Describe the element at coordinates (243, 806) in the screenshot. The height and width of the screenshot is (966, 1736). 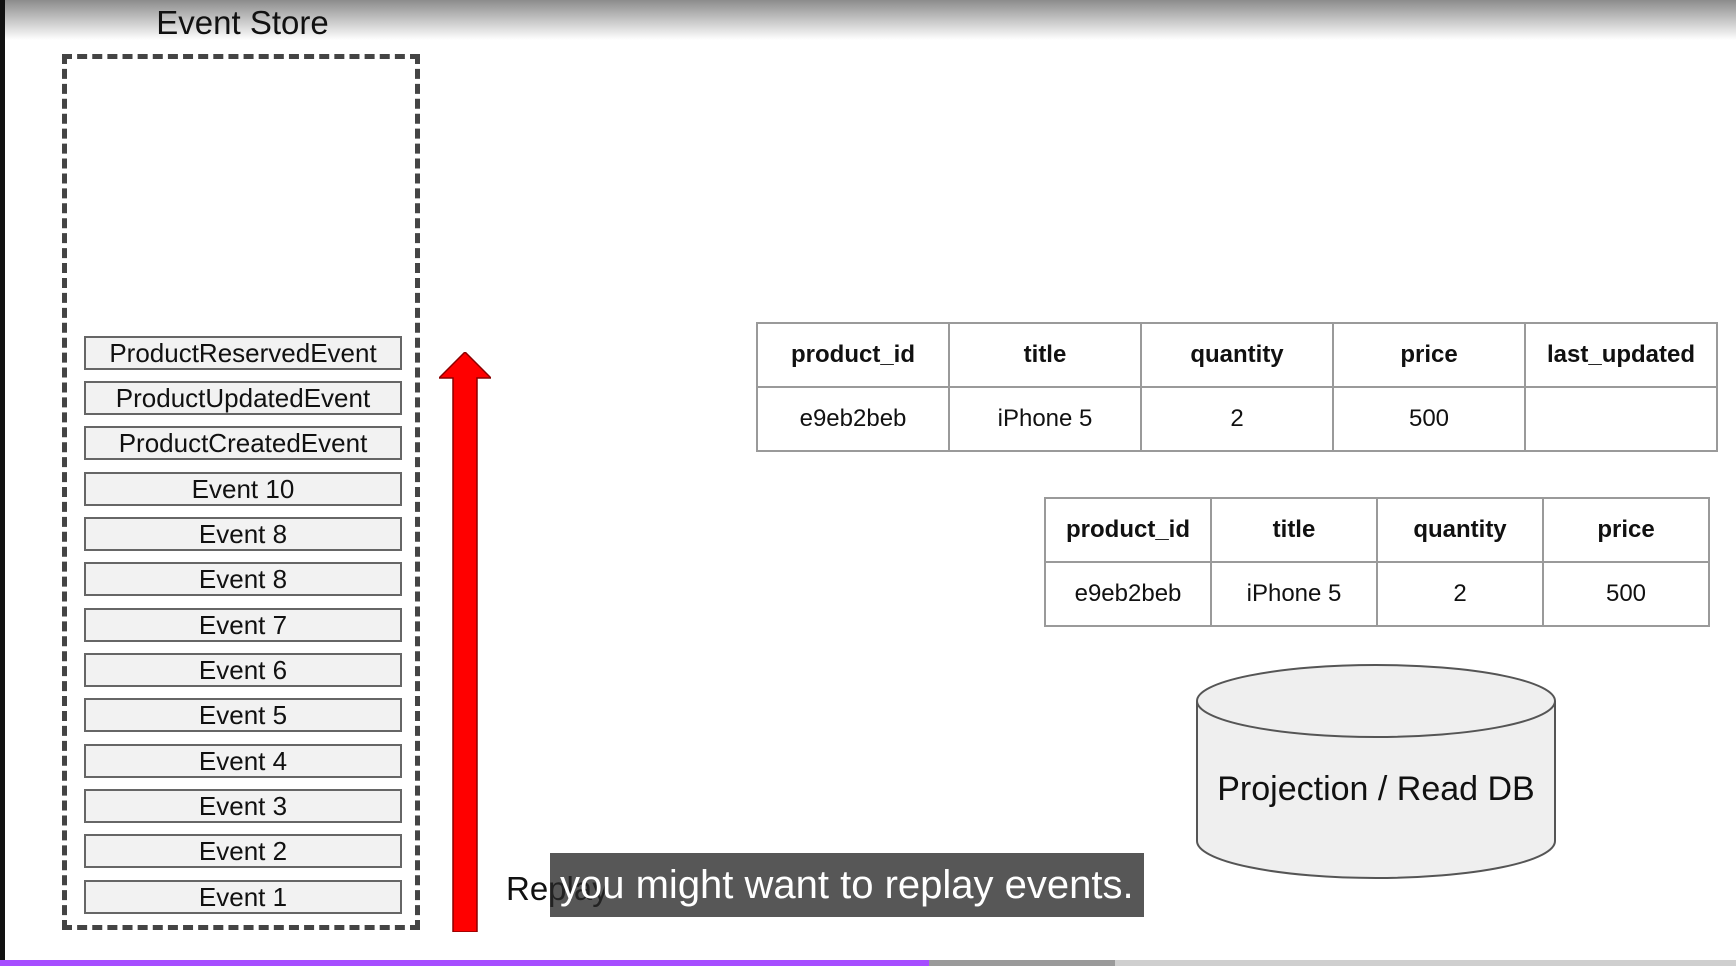
I see `event-item: Event 3` at that location.